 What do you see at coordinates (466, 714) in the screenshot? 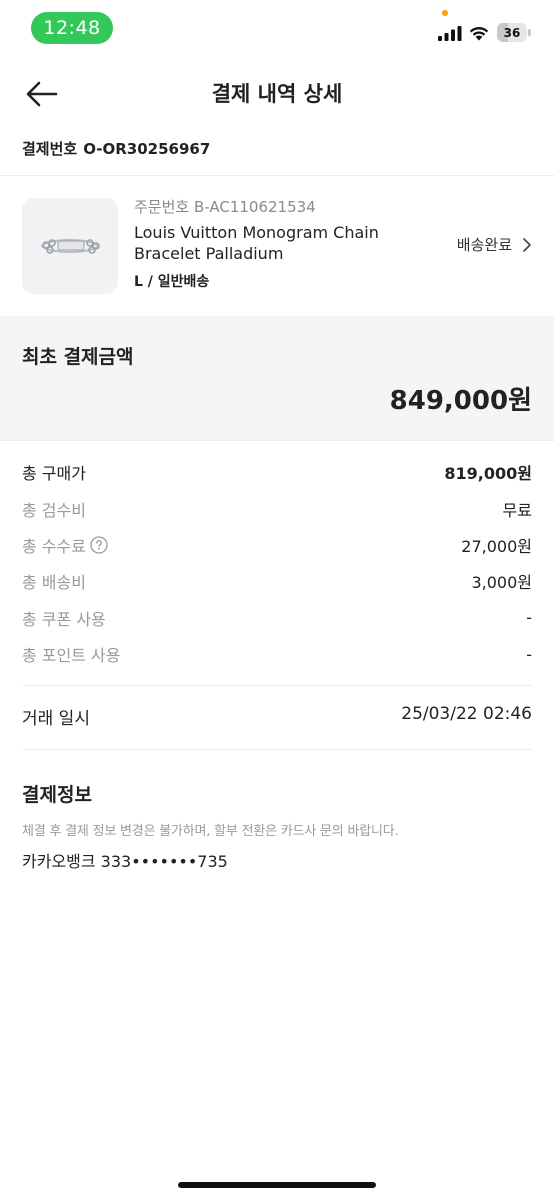
I see `transaction-date-value: 25/03/22 02:46` at bounding box center [466, 714].